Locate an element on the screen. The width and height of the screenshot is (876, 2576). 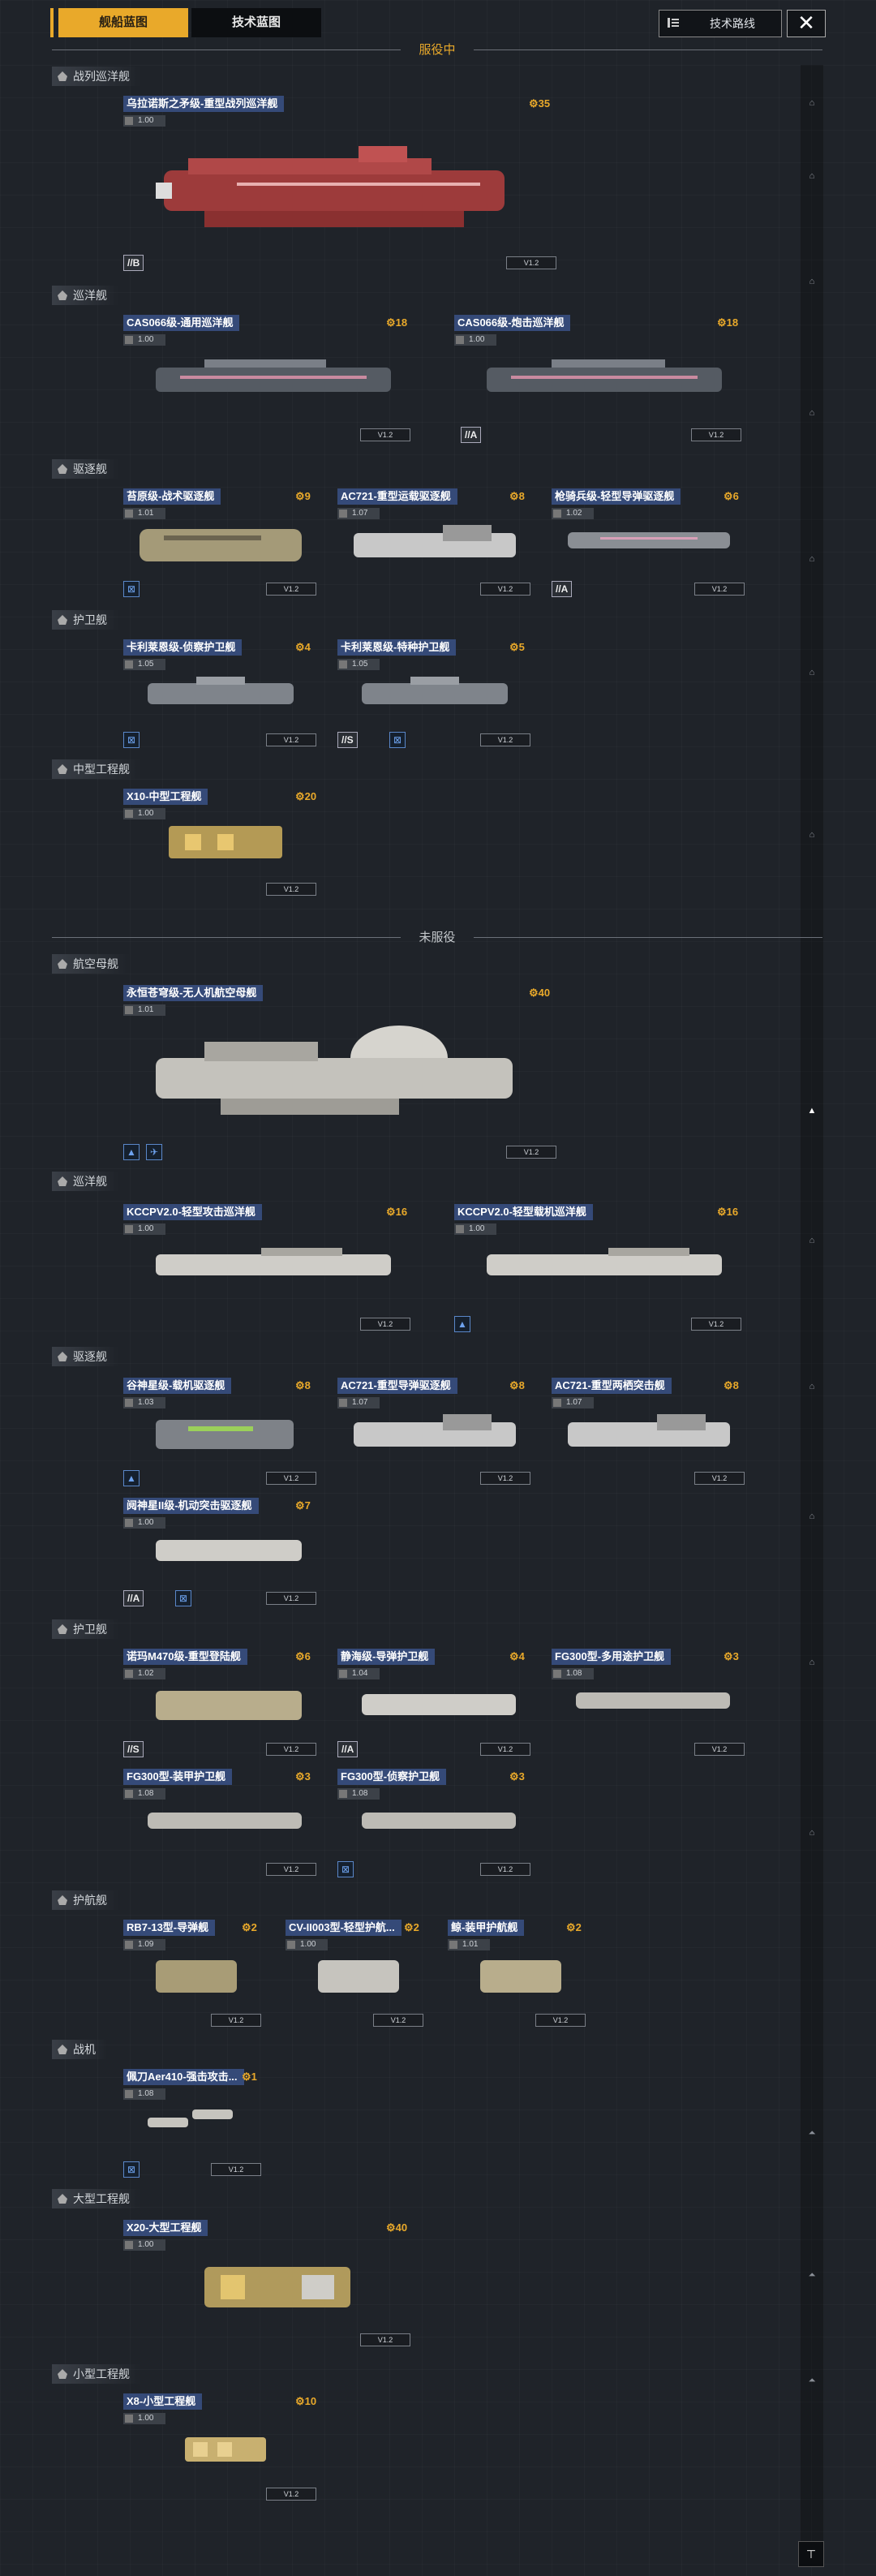
section-label-active: 服役中 is located at coordinates (437, 50).